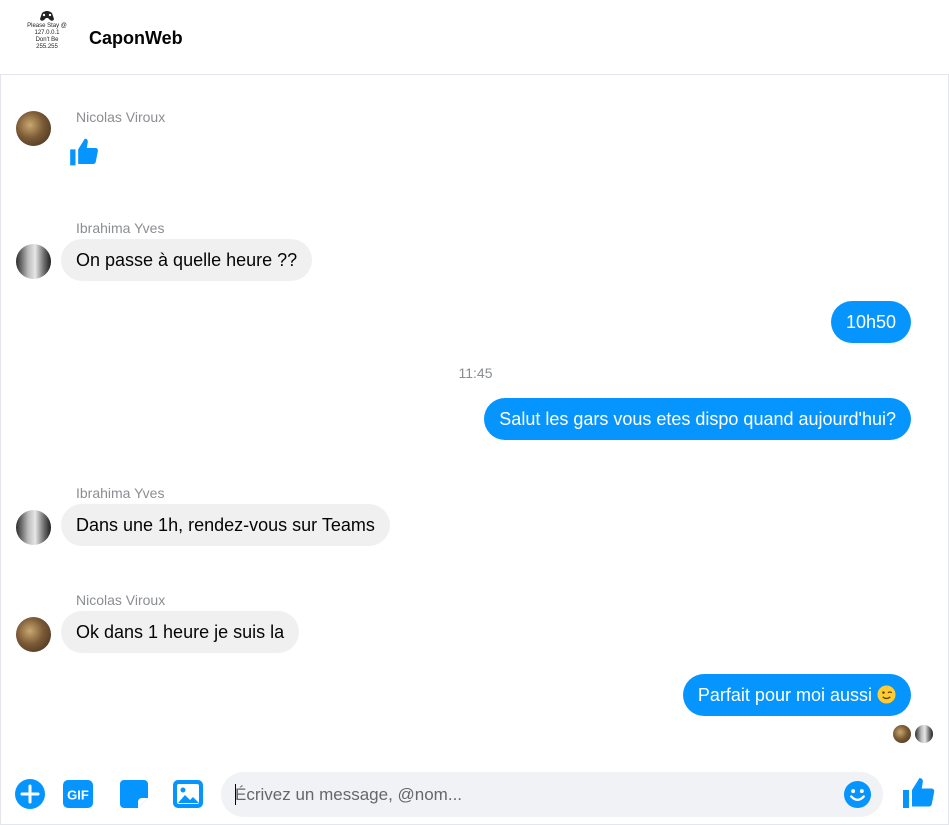 The width and height of the screenshot is (949, 825). I want to click on timestamp: 11:45, so click(474, 373).